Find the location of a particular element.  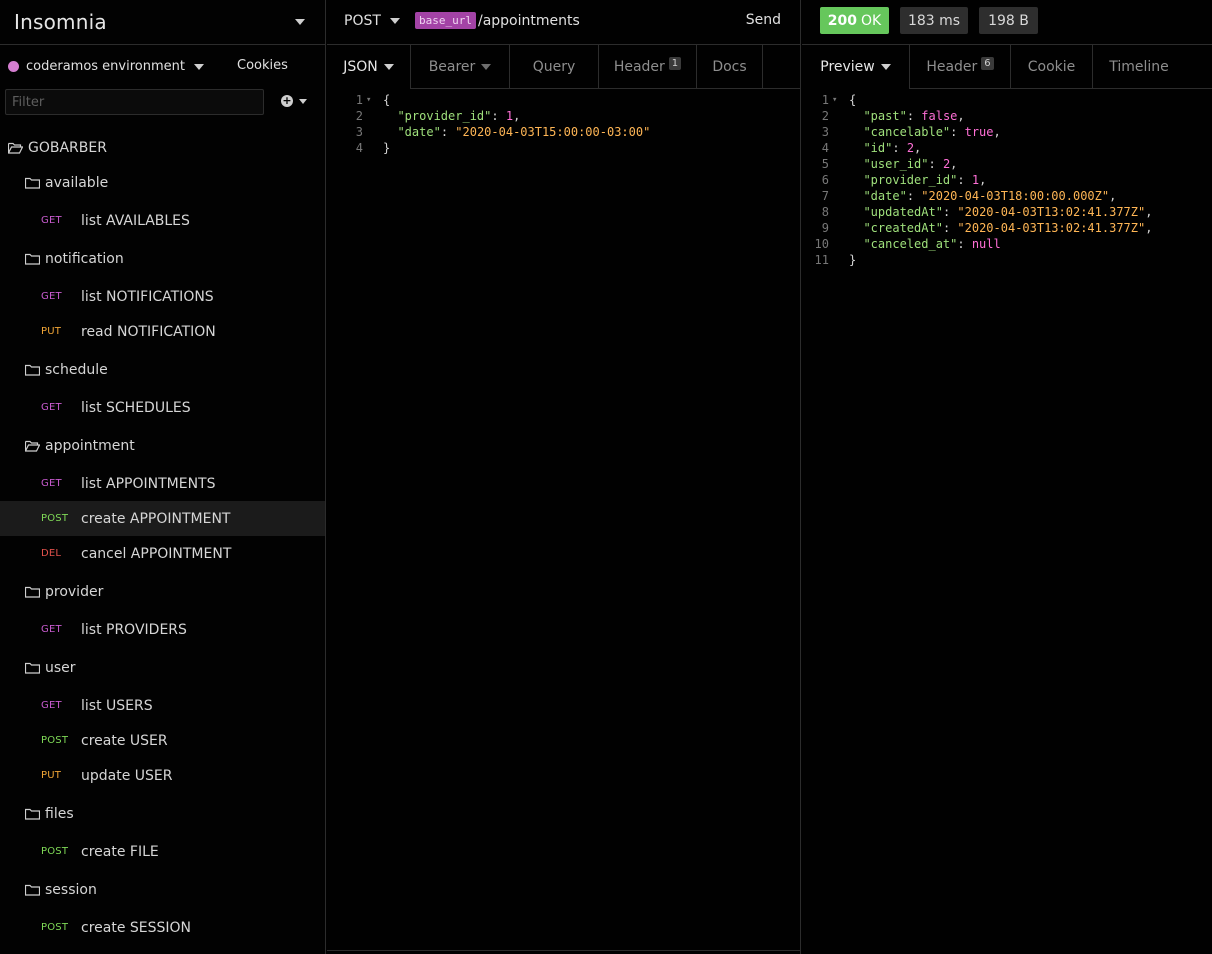

url-path: /appointments is located at coordinates (528, 20).